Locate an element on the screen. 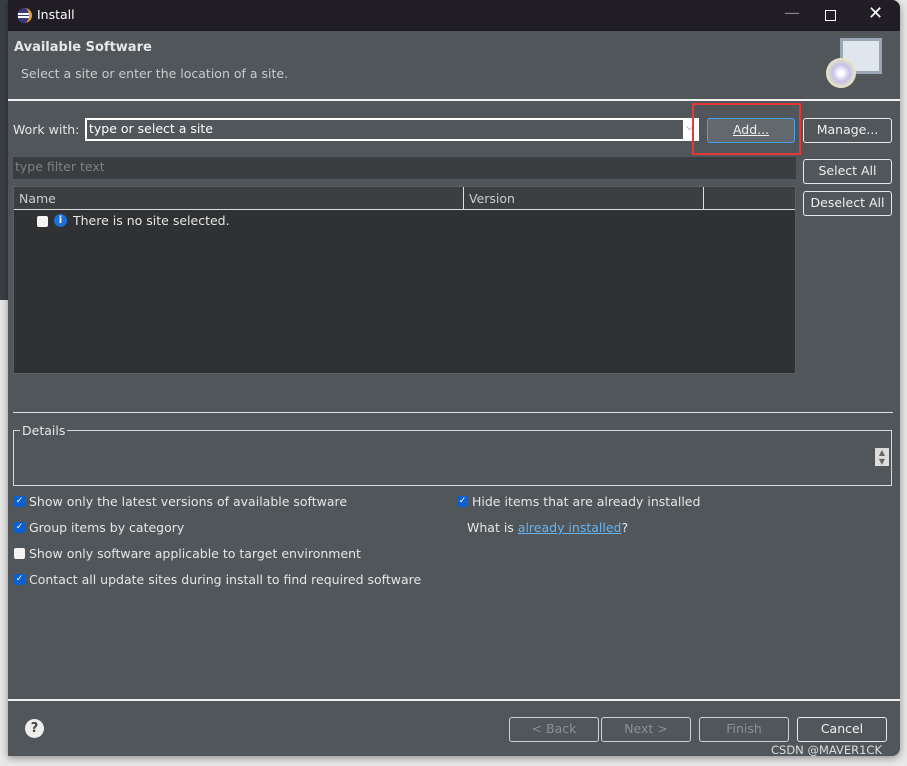  column-version: Version is located at coordinates (492, 198).